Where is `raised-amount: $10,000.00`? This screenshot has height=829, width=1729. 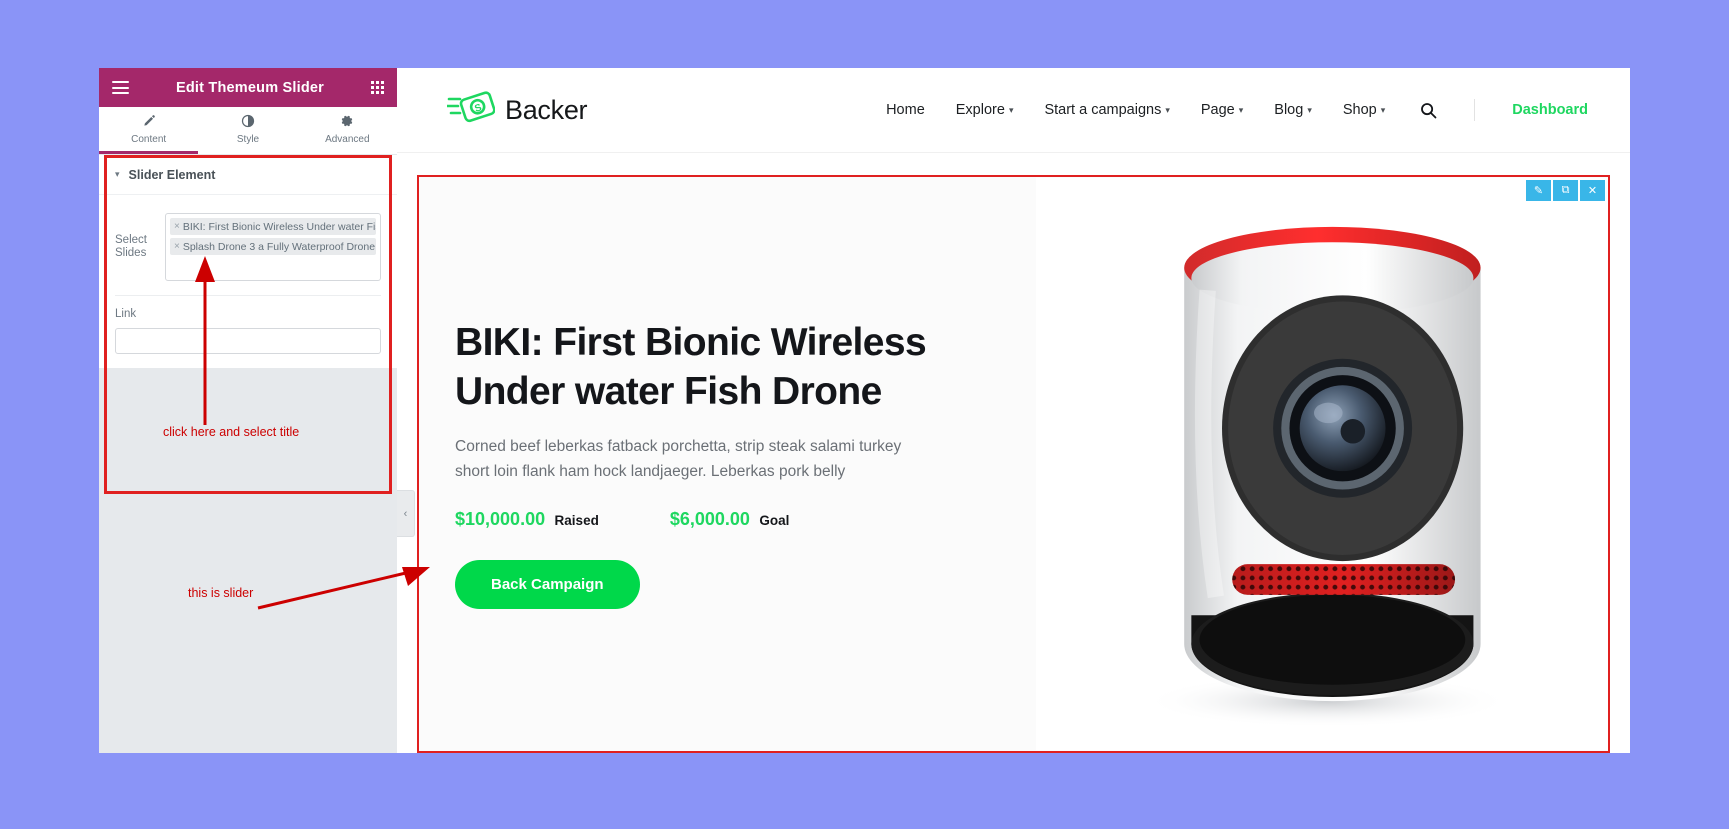 raised-amount: $10,000.00 is located at coordinates (500, 518).